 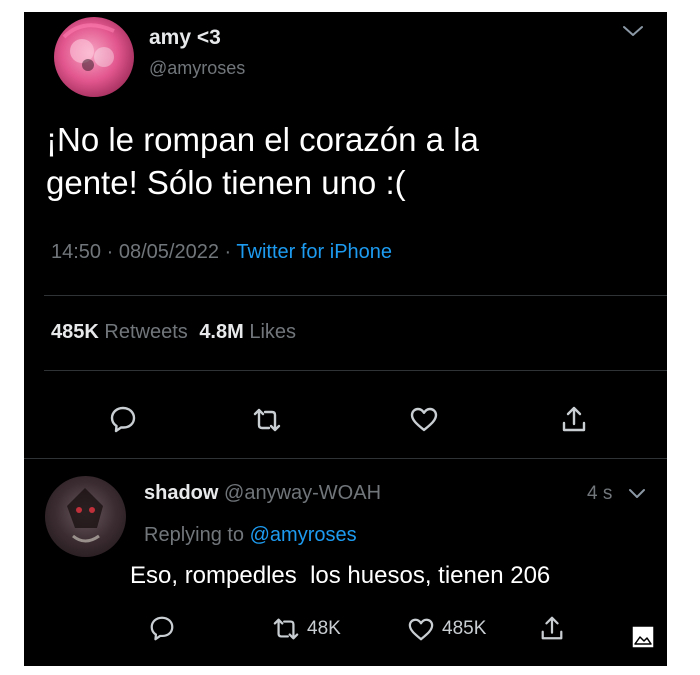 What do you see at coordinates (599, 494) in the screenshot?
I see `reply-time: 4 s` at bounding box center [599, 494].